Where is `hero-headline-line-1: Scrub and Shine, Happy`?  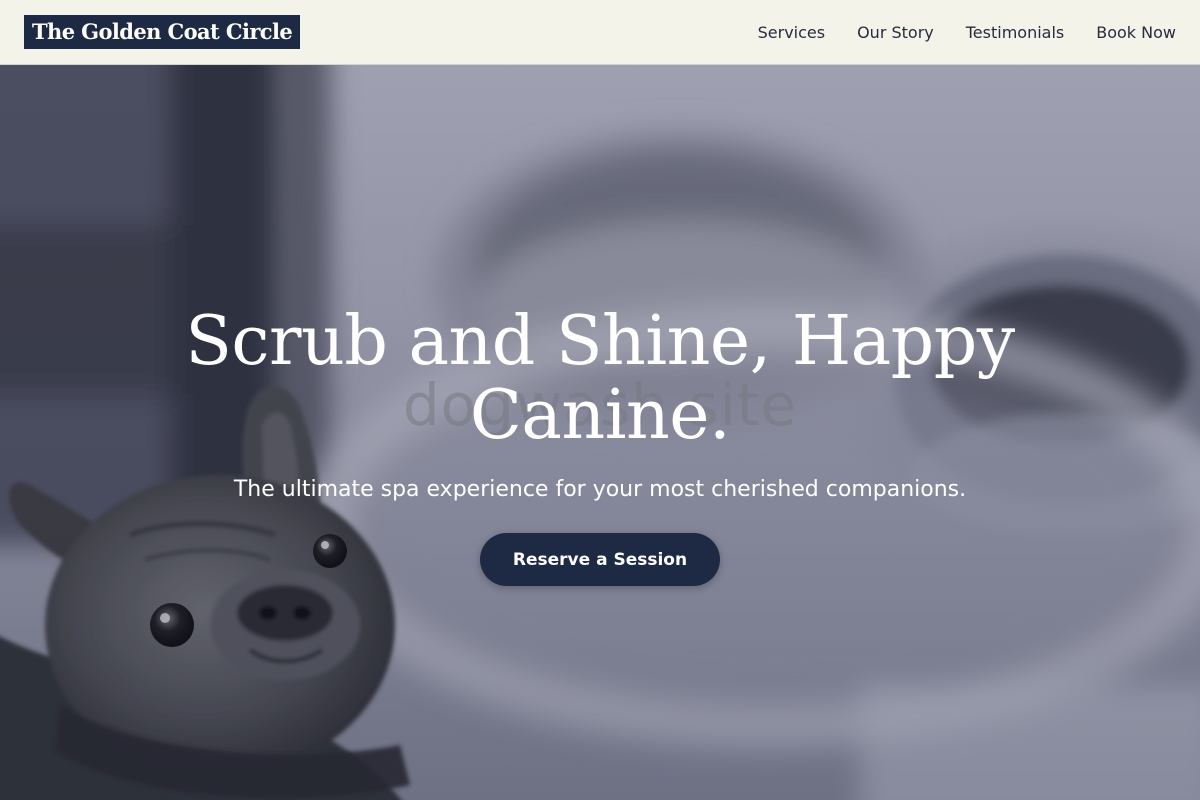 hero-headline-line-1: Scrub and Shine, Happy is located at coordinates (600, 341).